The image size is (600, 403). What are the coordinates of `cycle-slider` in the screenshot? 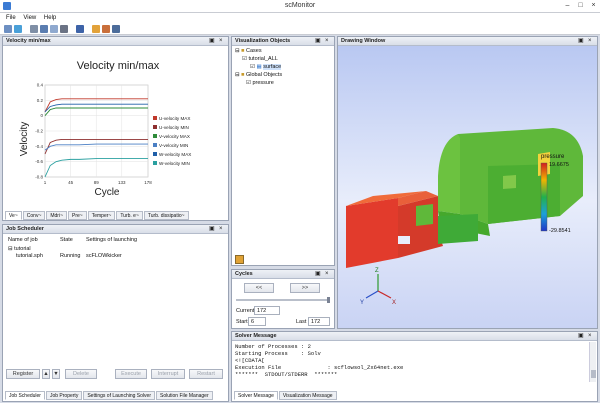 It's located at (283, 300).